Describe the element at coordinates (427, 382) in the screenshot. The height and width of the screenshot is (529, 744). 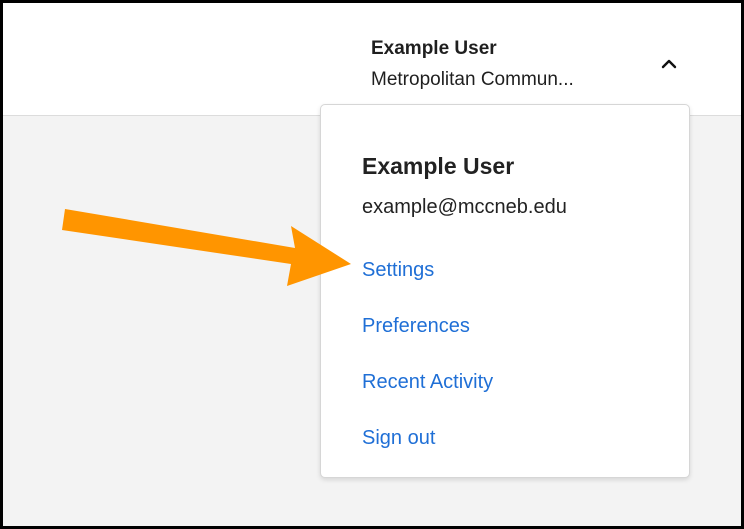
I see `menu-item-recent-activity: Recent Activity` at that location.